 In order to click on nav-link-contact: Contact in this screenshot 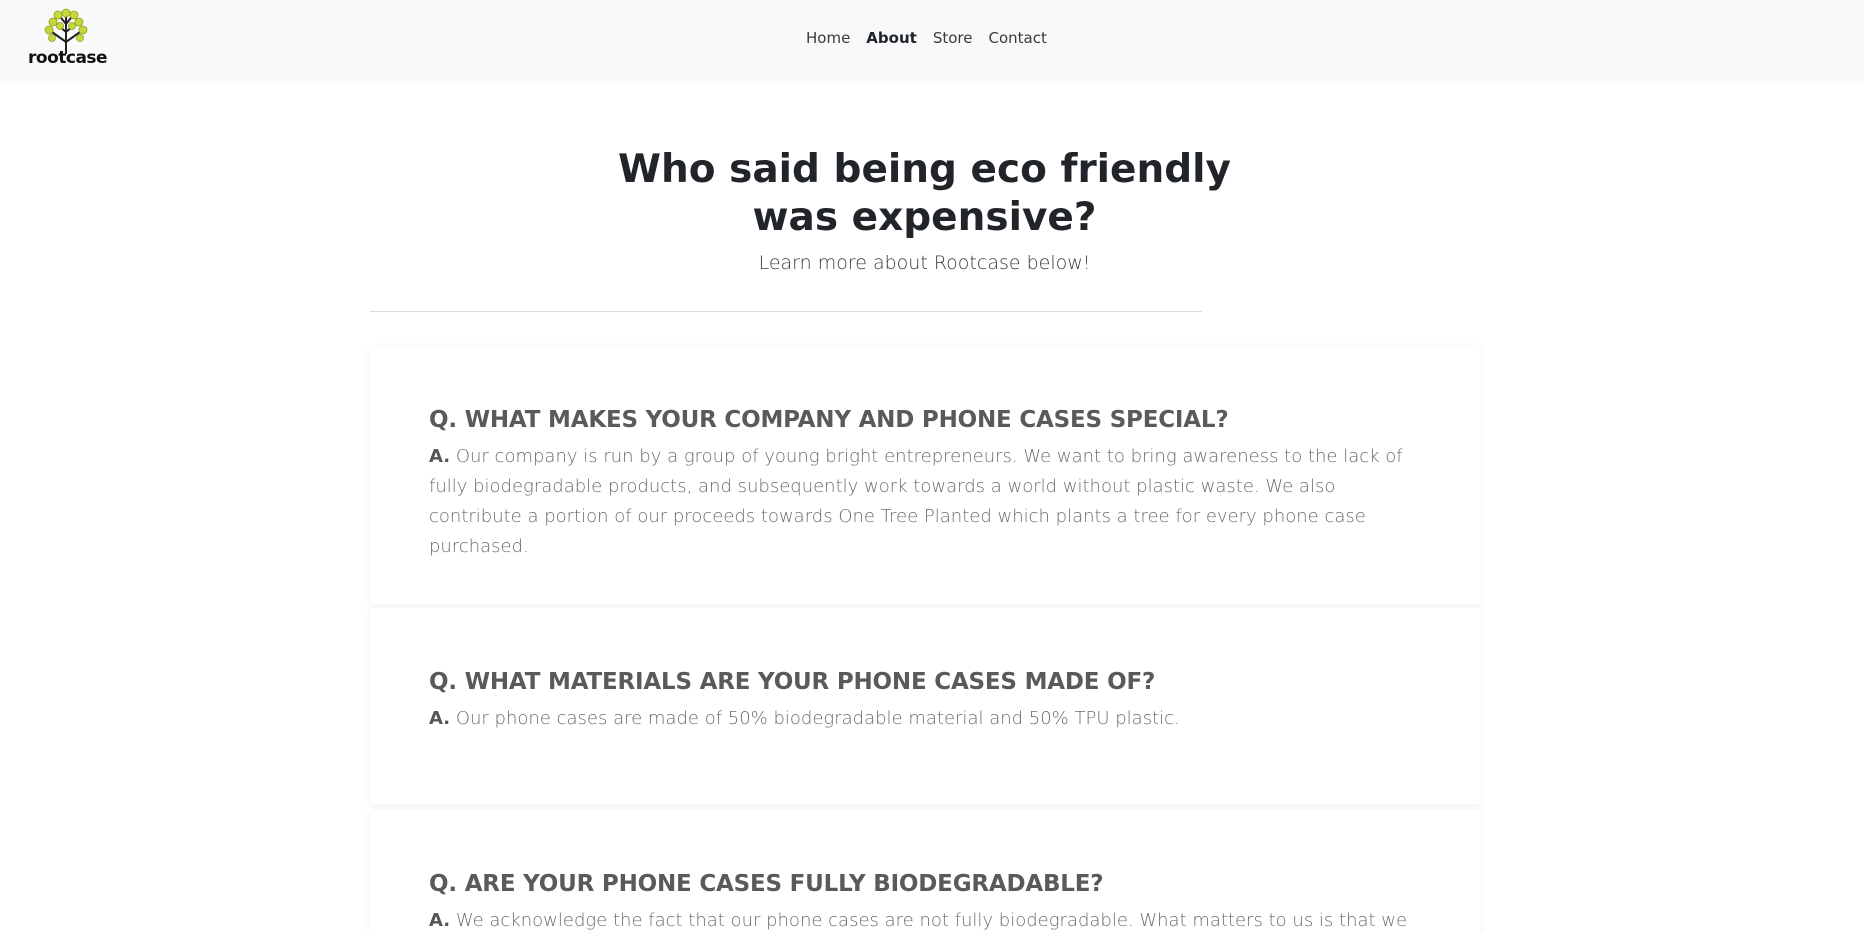, I will do `click(1017, 40)`.